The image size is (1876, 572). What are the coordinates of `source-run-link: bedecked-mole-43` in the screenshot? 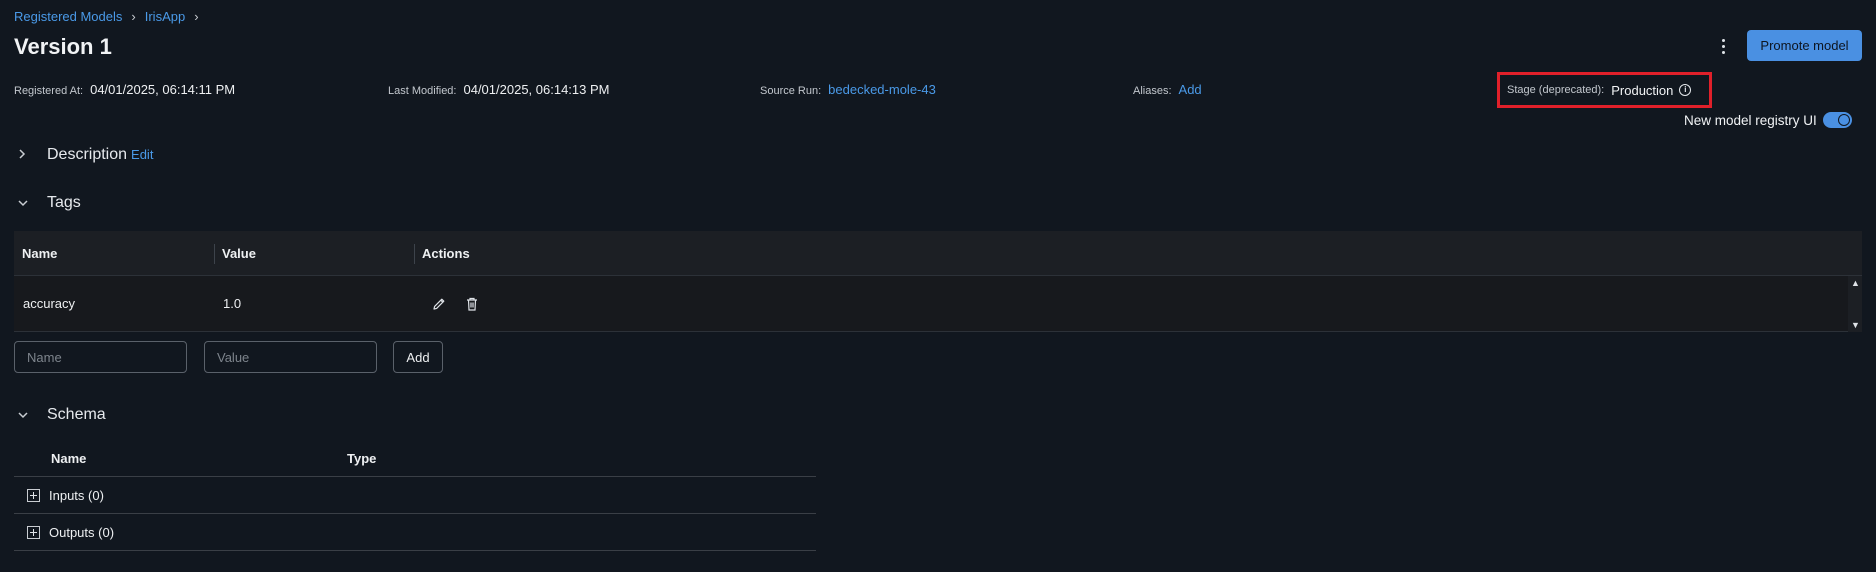 It's located at (882, 89).